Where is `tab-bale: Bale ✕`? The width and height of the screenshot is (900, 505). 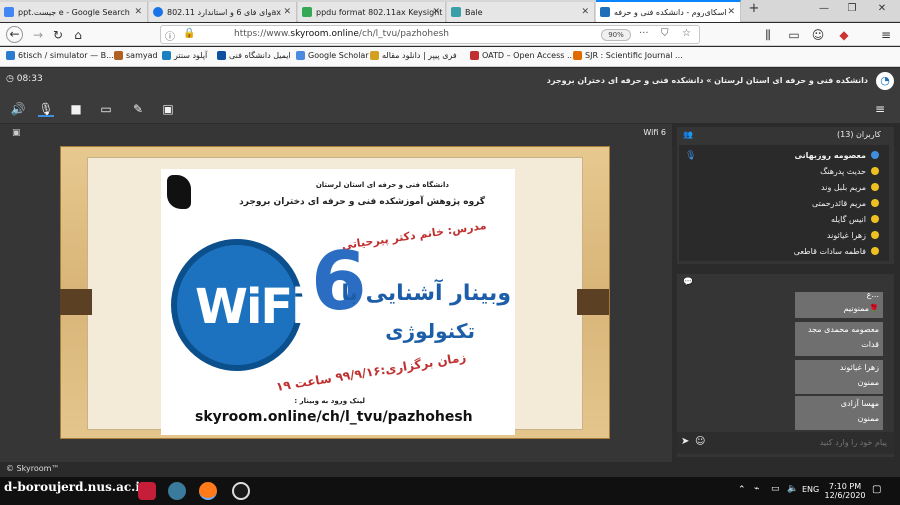 tab-bale: Bale ✕ is located at coordinates (521, 12).